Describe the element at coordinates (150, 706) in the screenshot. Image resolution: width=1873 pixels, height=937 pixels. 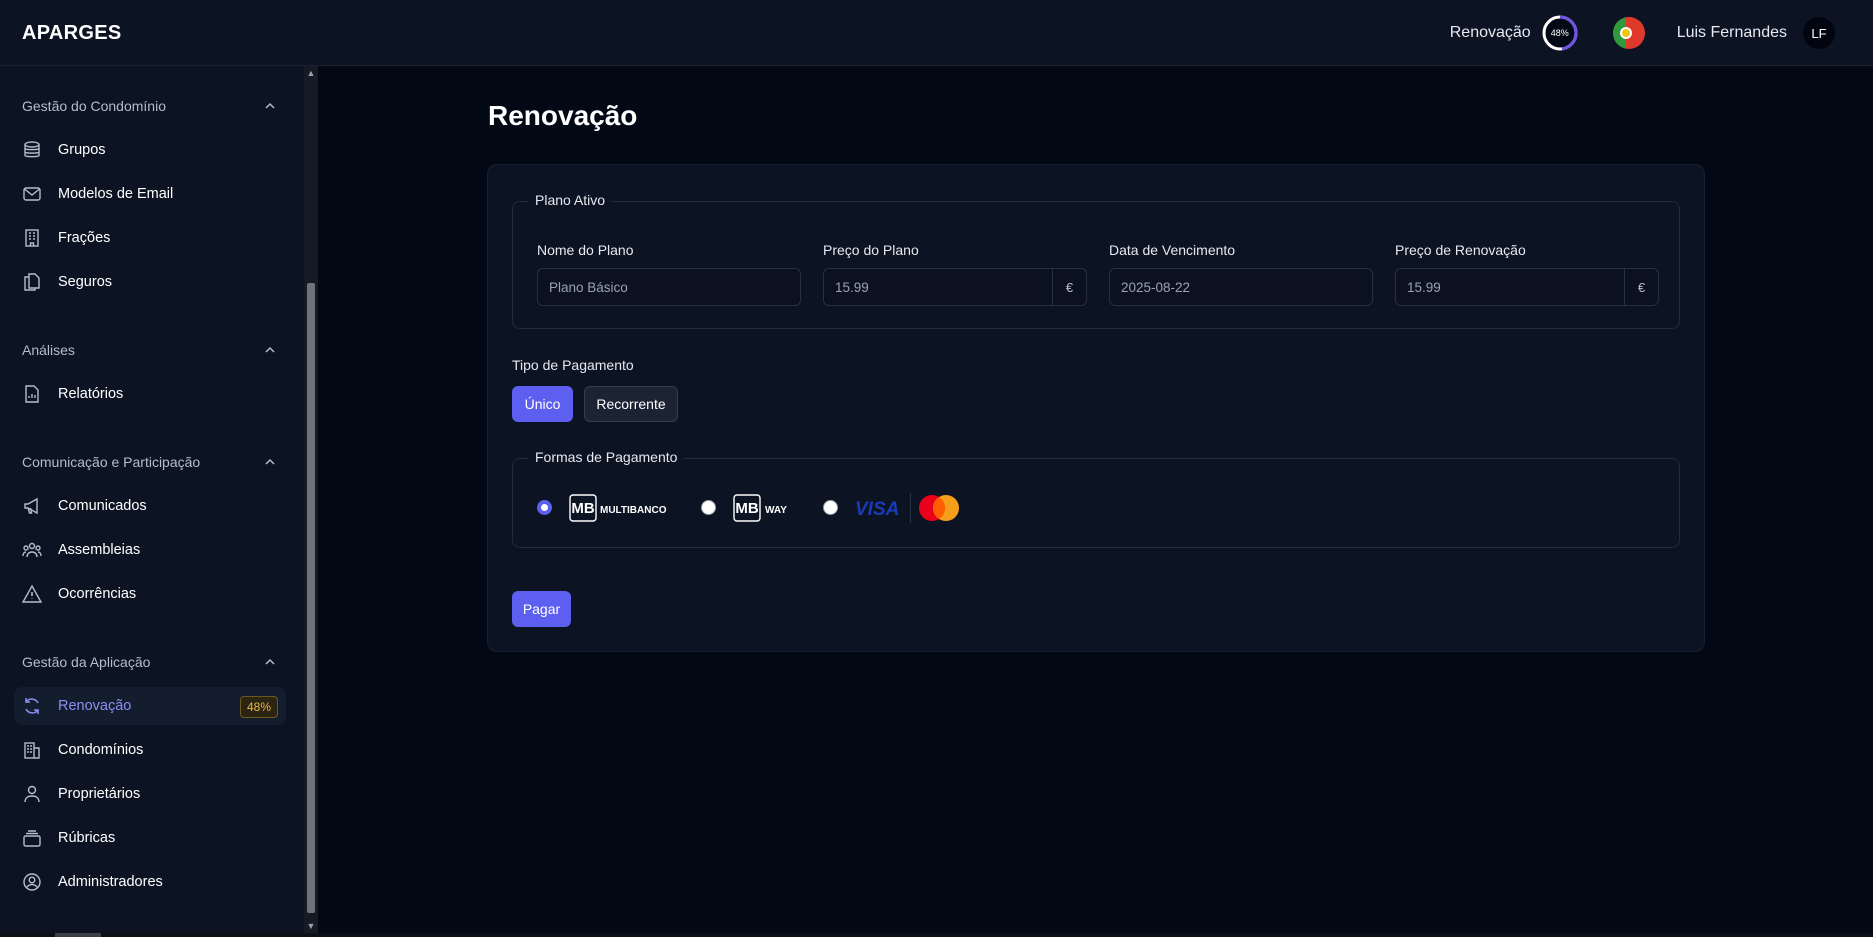
I see `sidebar-item-renovacao: Renovação 48%` at that location.